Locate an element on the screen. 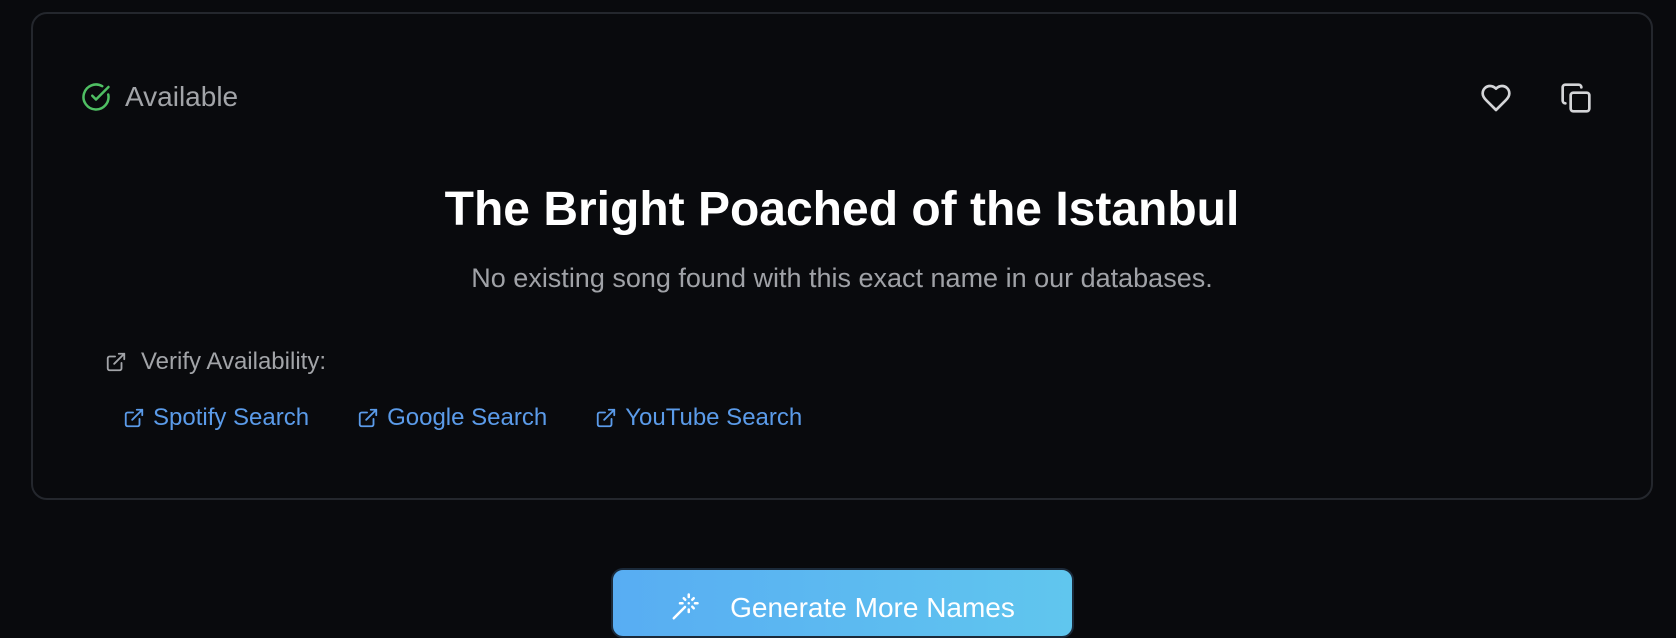  generate-more-names-label: Generate More Names is located at coordinates (872, 607).